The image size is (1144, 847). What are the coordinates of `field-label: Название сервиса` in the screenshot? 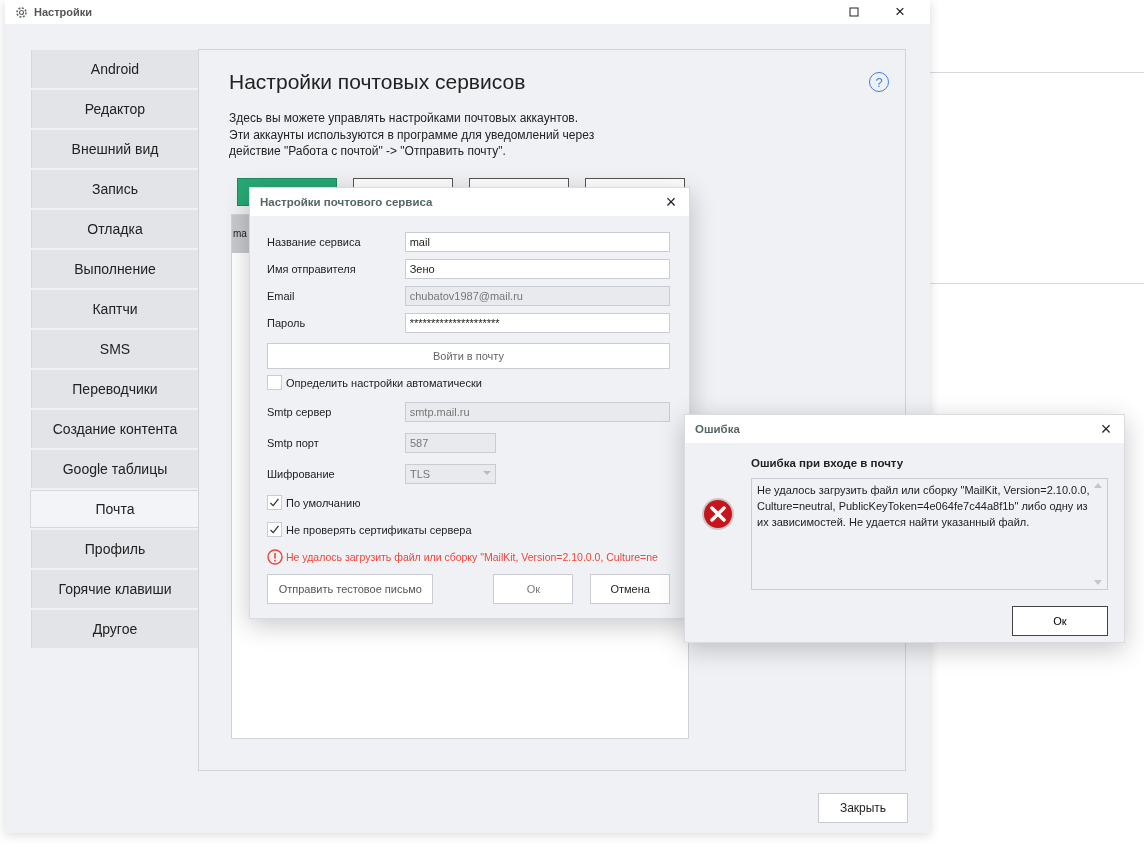 It's located at (314, 241).